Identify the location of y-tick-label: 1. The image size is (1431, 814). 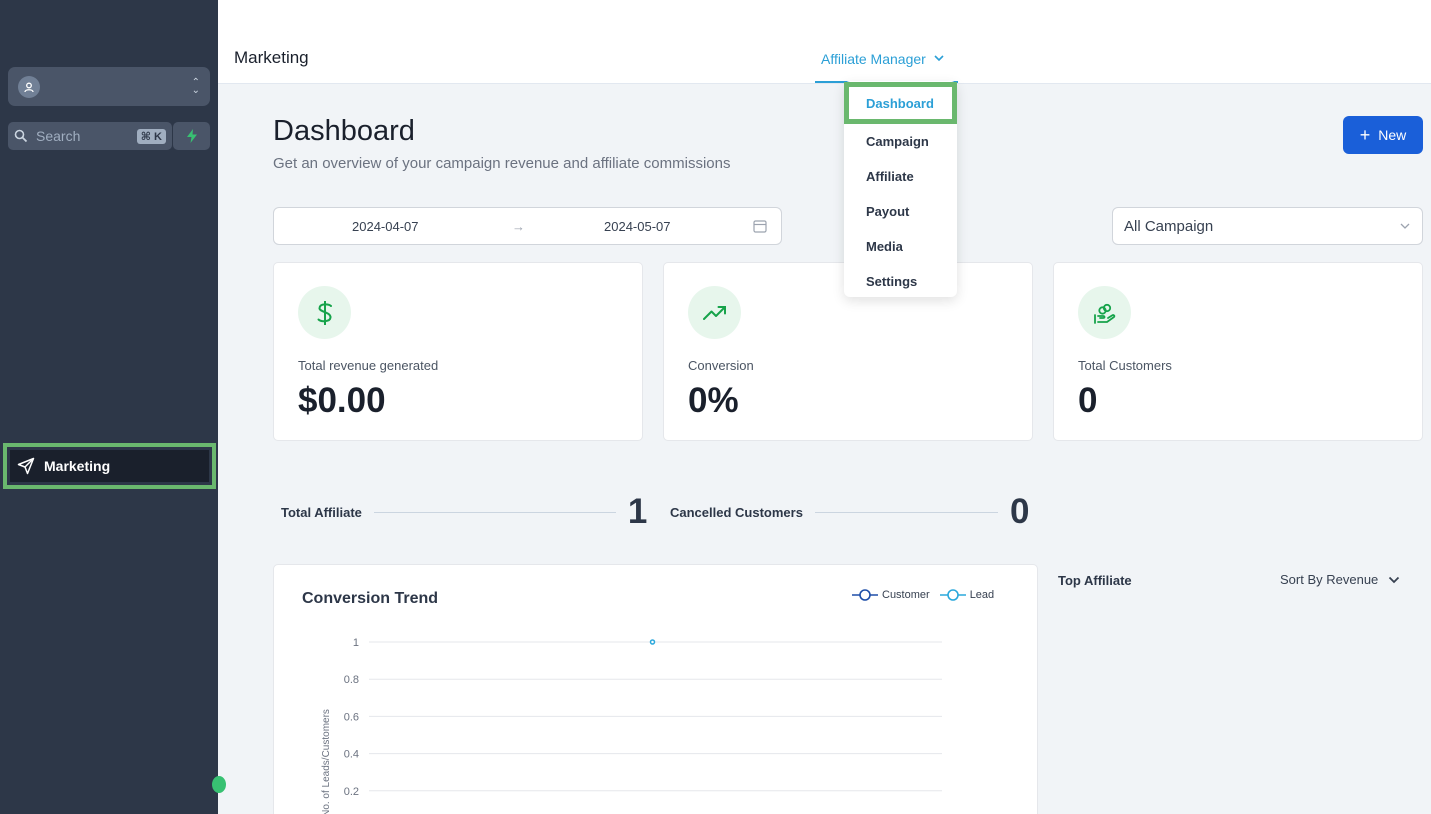
(356, 643).